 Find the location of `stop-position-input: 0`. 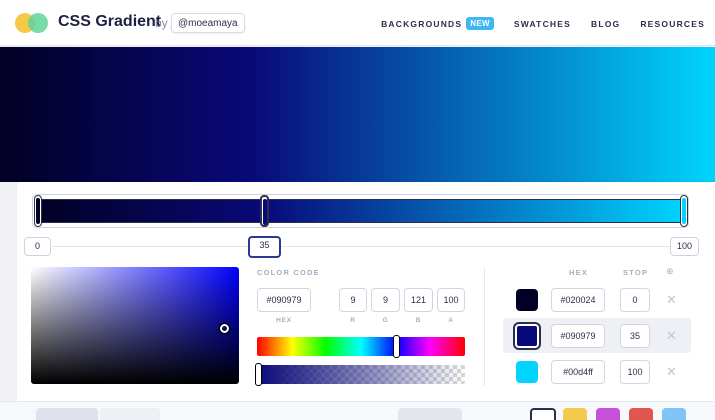

stop-position-input: 0 is located at coordinates (635, 300).